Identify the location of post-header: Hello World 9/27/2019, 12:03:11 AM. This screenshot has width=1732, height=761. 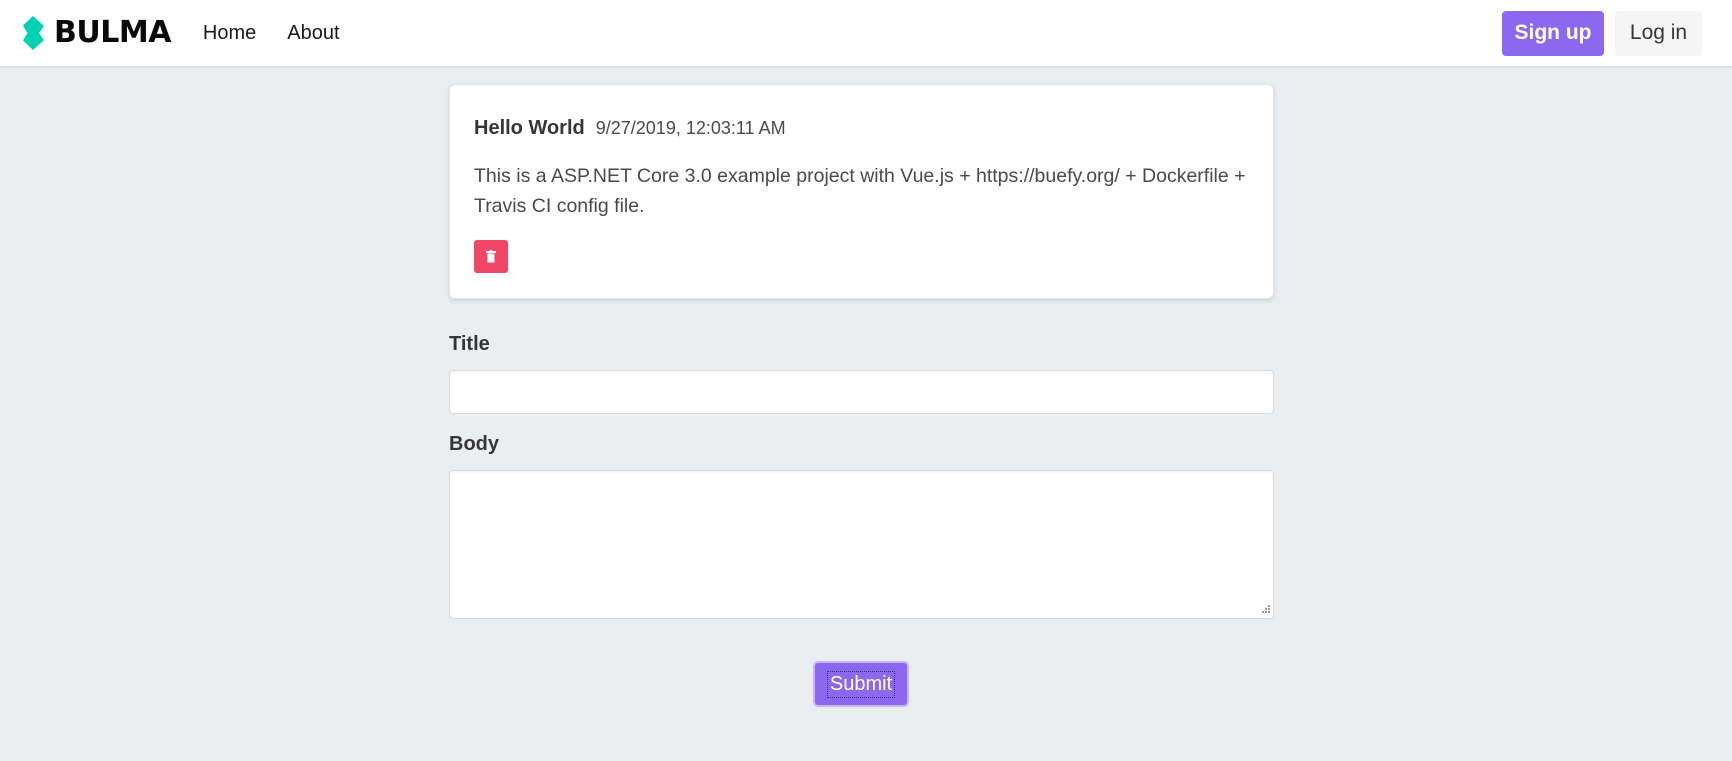
(630, 128).